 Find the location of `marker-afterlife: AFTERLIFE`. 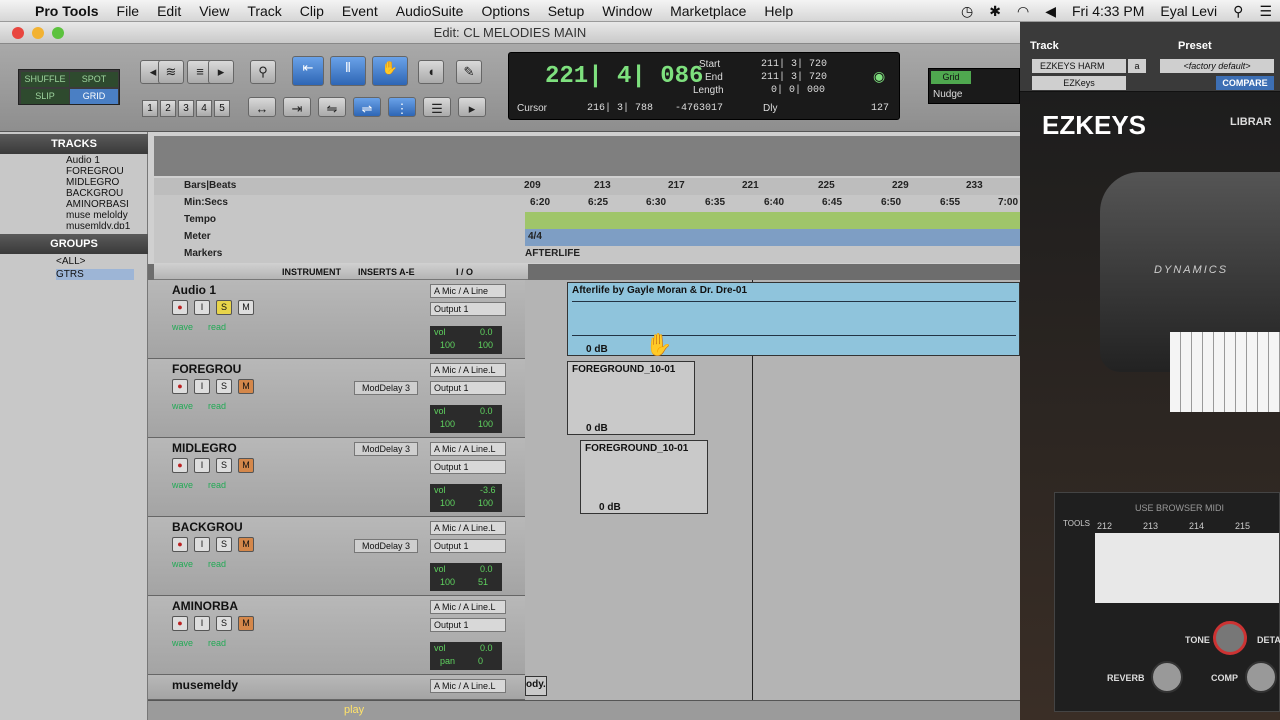

marker-afterlife: AFTERLIFE is located at coordinates (552, 253).